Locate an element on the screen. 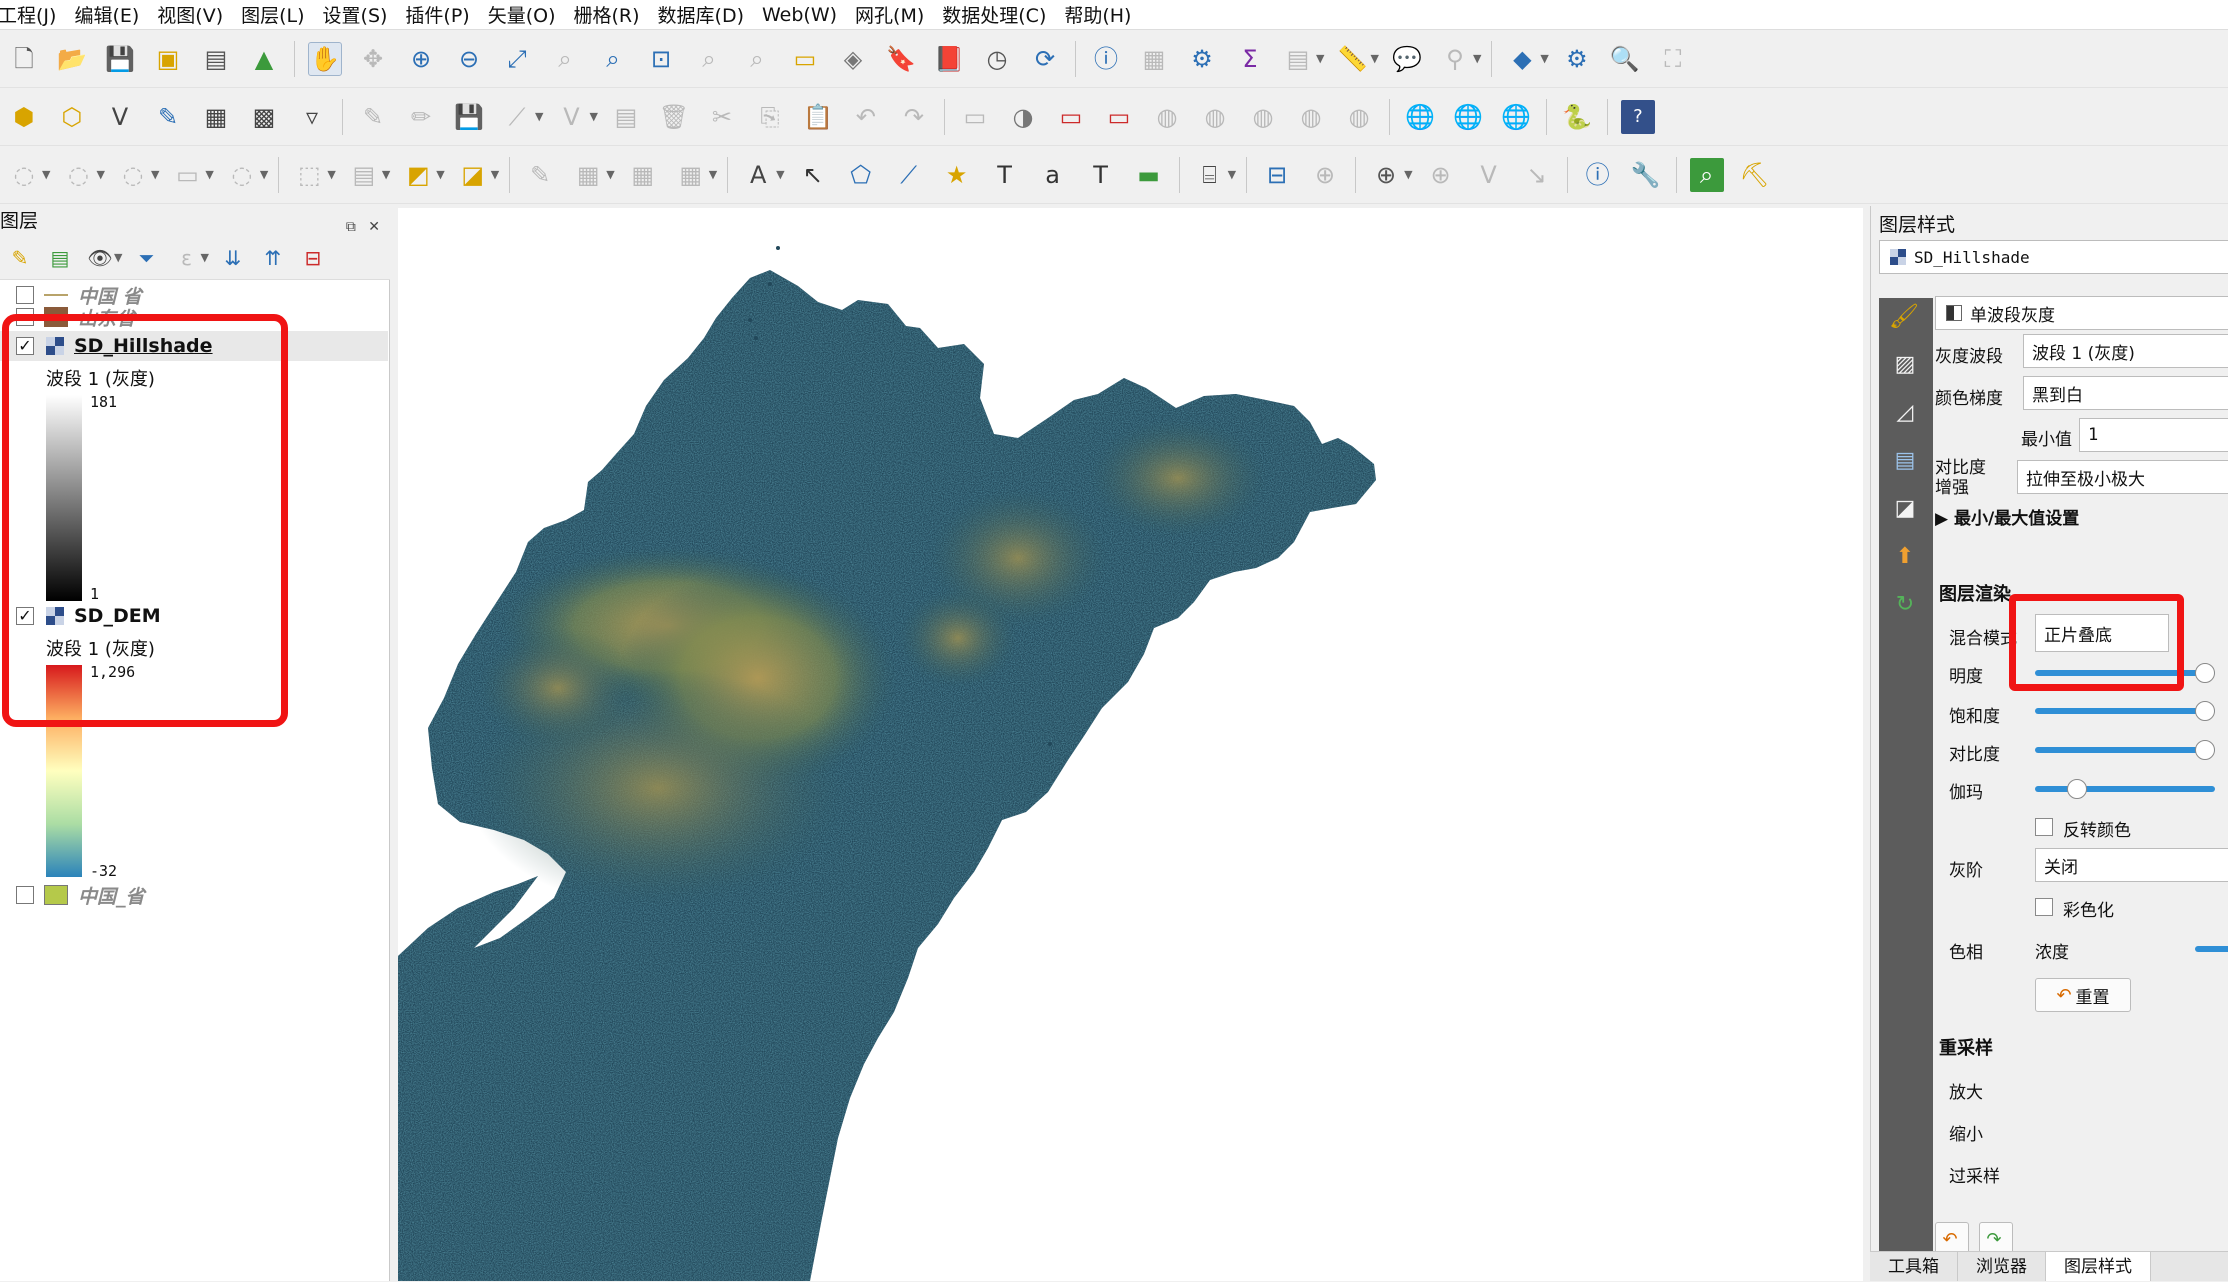  menu-database: 数据库(D) is located at coordinates (704, 14).